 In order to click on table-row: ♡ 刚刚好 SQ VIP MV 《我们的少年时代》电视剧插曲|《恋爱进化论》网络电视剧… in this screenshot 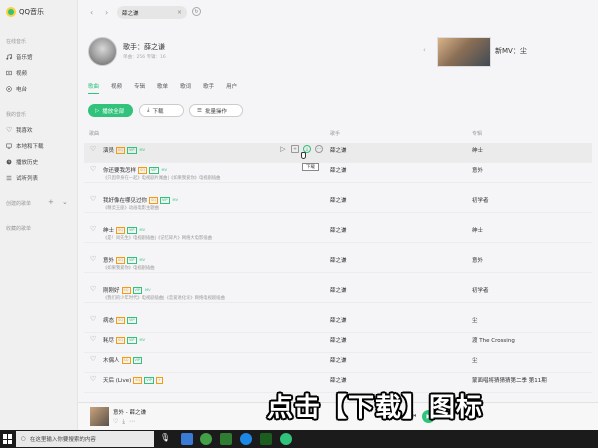, I will do `click(338, 293)`.